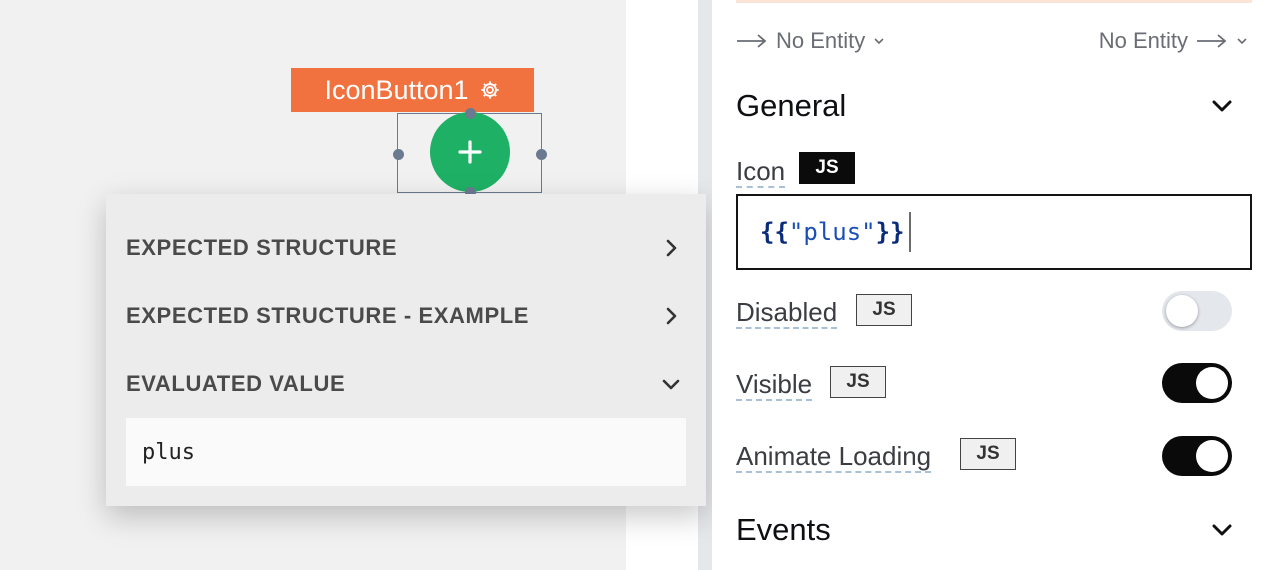 The image size is (1288, 570). I want to click on incoming-entity-label: No Entity, so click(821, 40).